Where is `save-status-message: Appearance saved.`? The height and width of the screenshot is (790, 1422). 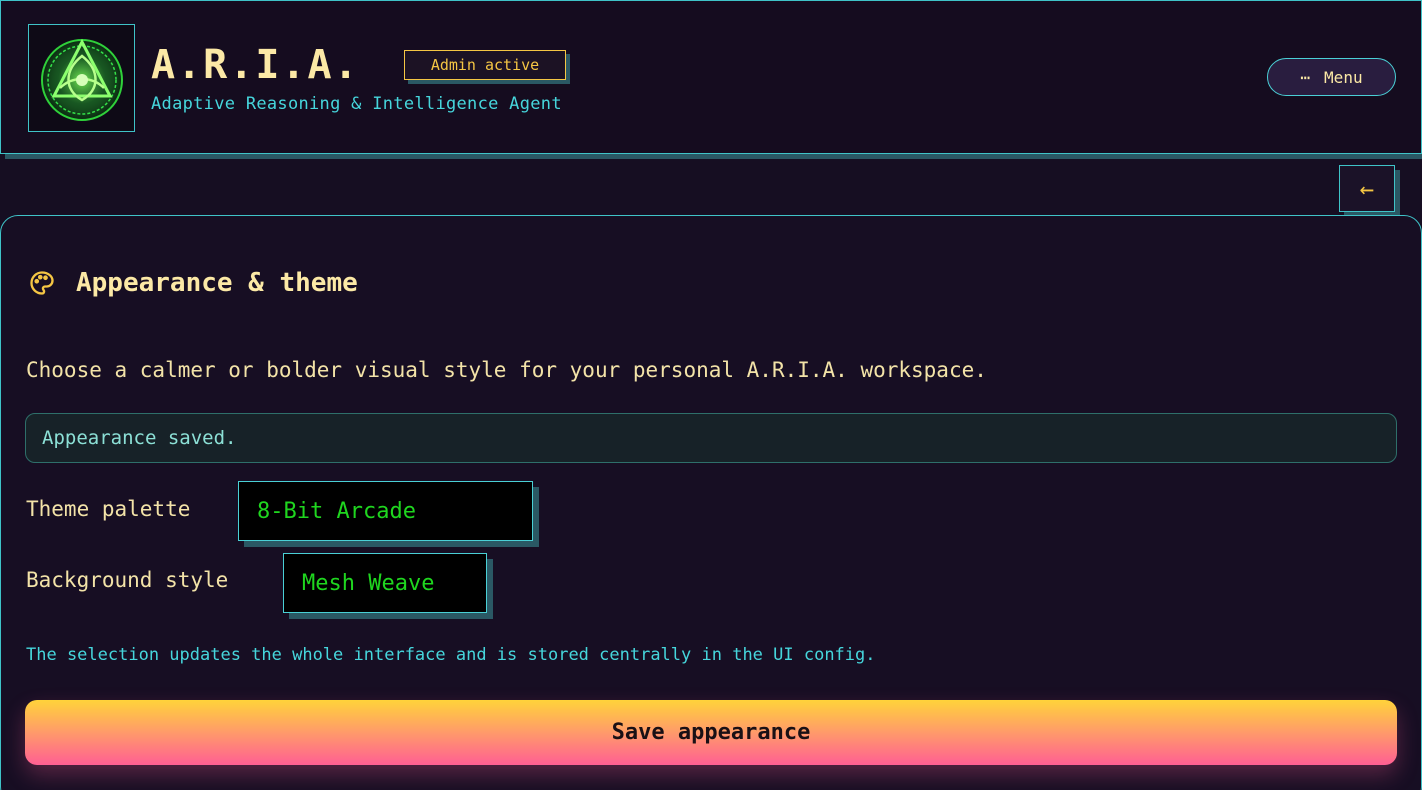
save-status-message: Appearance saved. is located at coordinates (711, 438).